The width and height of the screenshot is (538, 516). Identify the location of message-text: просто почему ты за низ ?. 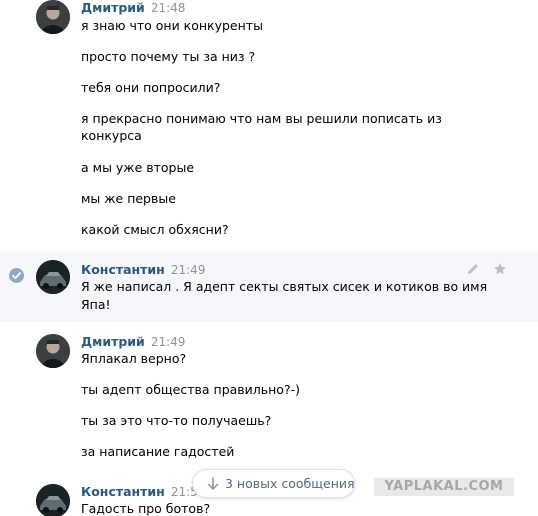
(168, 56).